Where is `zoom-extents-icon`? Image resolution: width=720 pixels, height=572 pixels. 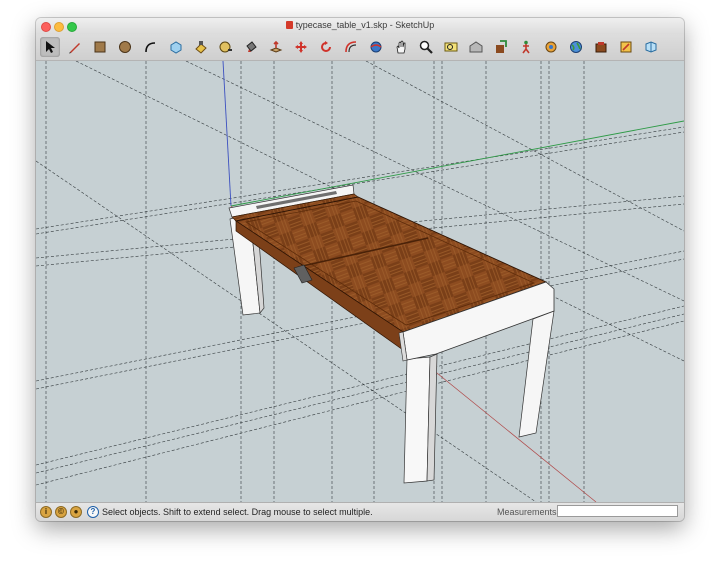
zoom-extents-icon is located at coordinates (451, 47).